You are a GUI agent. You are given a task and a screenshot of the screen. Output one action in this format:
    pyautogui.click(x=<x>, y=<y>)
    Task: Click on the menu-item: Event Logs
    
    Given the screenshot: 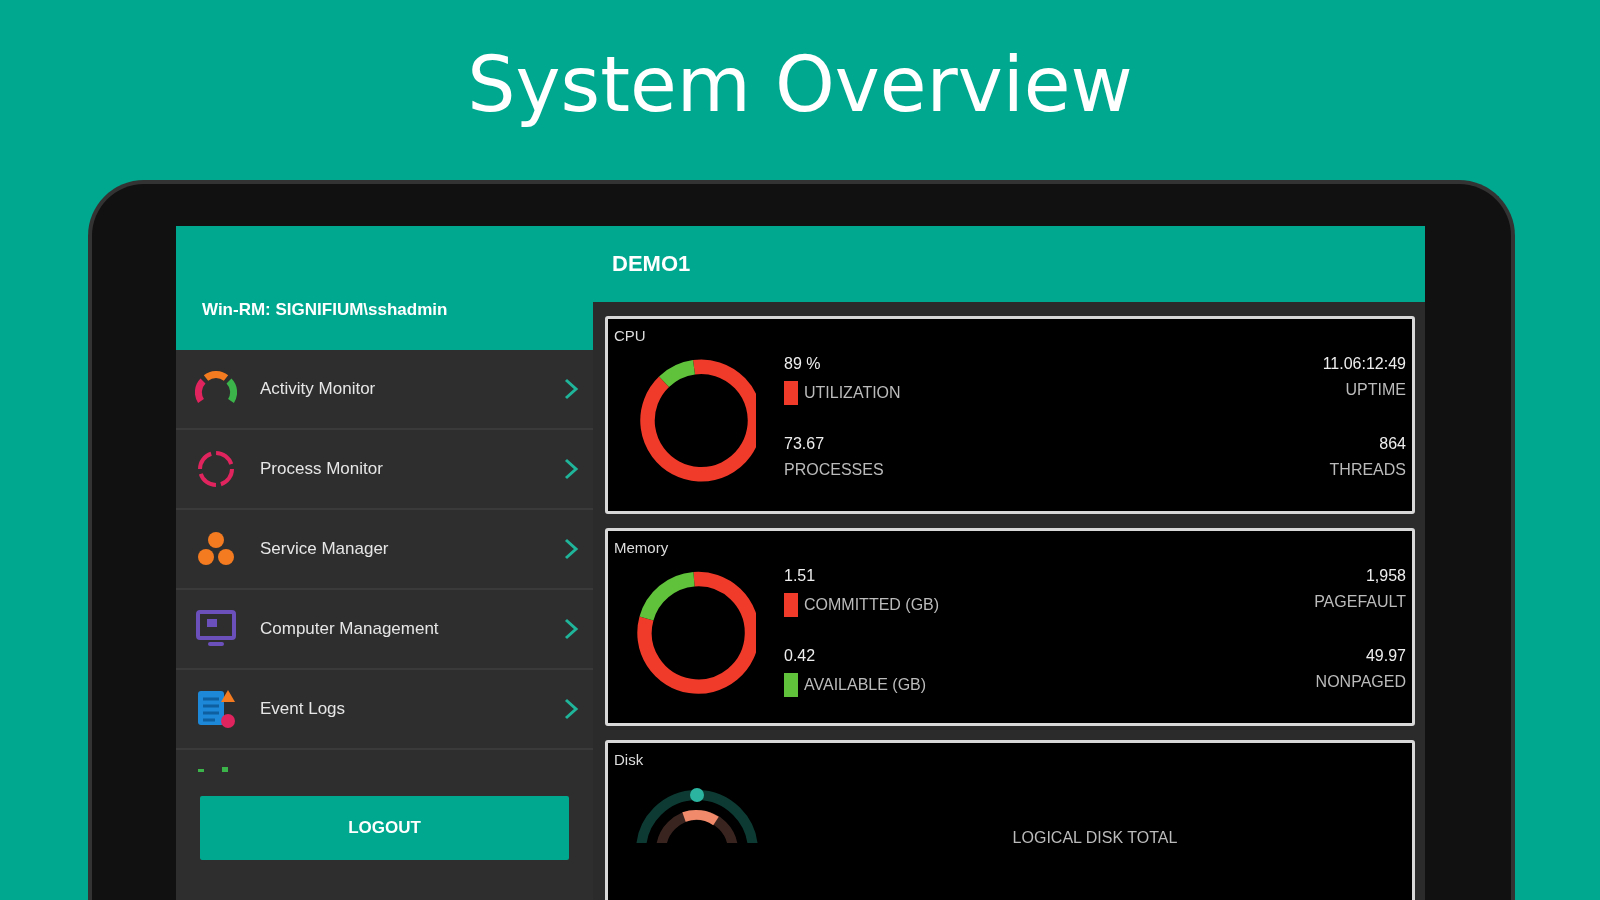 What is the action you would take?
    pyautogui.click(x=384, y=710)
    